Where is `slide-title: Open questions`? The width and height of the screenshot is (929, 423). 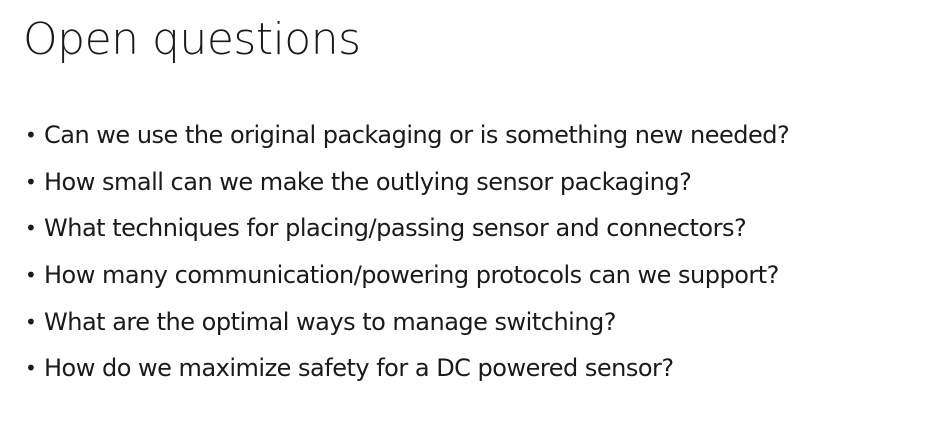 slide-title: Open questions is located at coordinates (192, 39).